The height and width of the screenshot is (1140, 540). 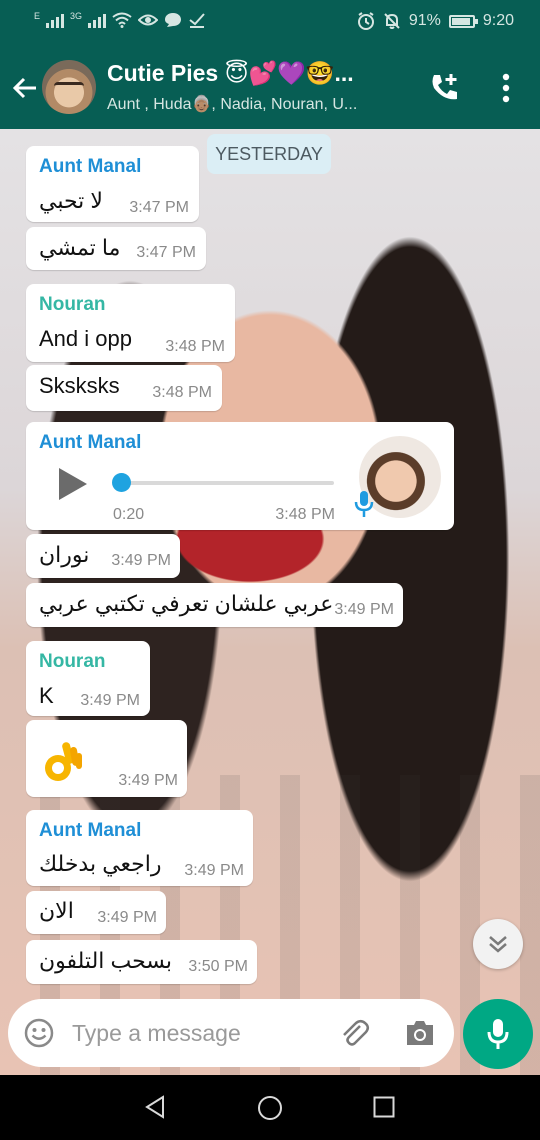 What do you see at coordinates (124, 388) in the screenshot?
I see `message-bubble: Sksksks 3:48 PM` at bounding box center [124, 388].